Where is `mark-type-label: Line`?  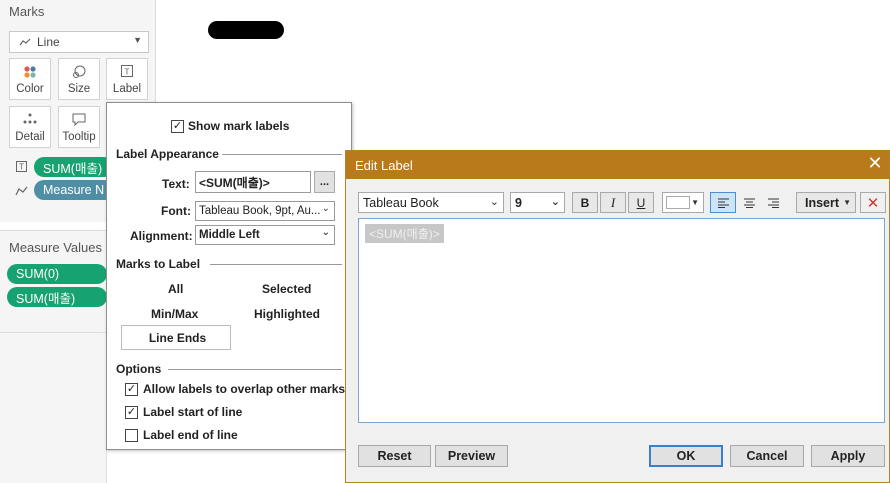
mark-type-label: Line is located at coordinates (48, 42).